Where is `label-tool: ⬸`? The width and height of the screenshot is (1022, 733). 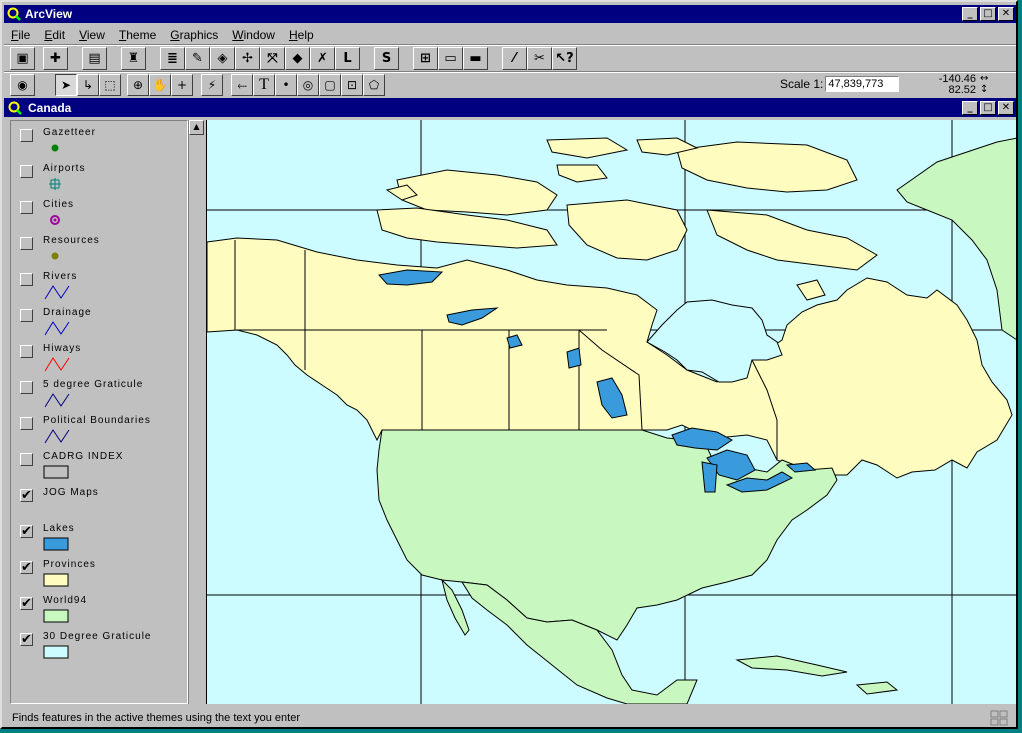
label-tool: ⬸ is located at coordinates (242, 85).